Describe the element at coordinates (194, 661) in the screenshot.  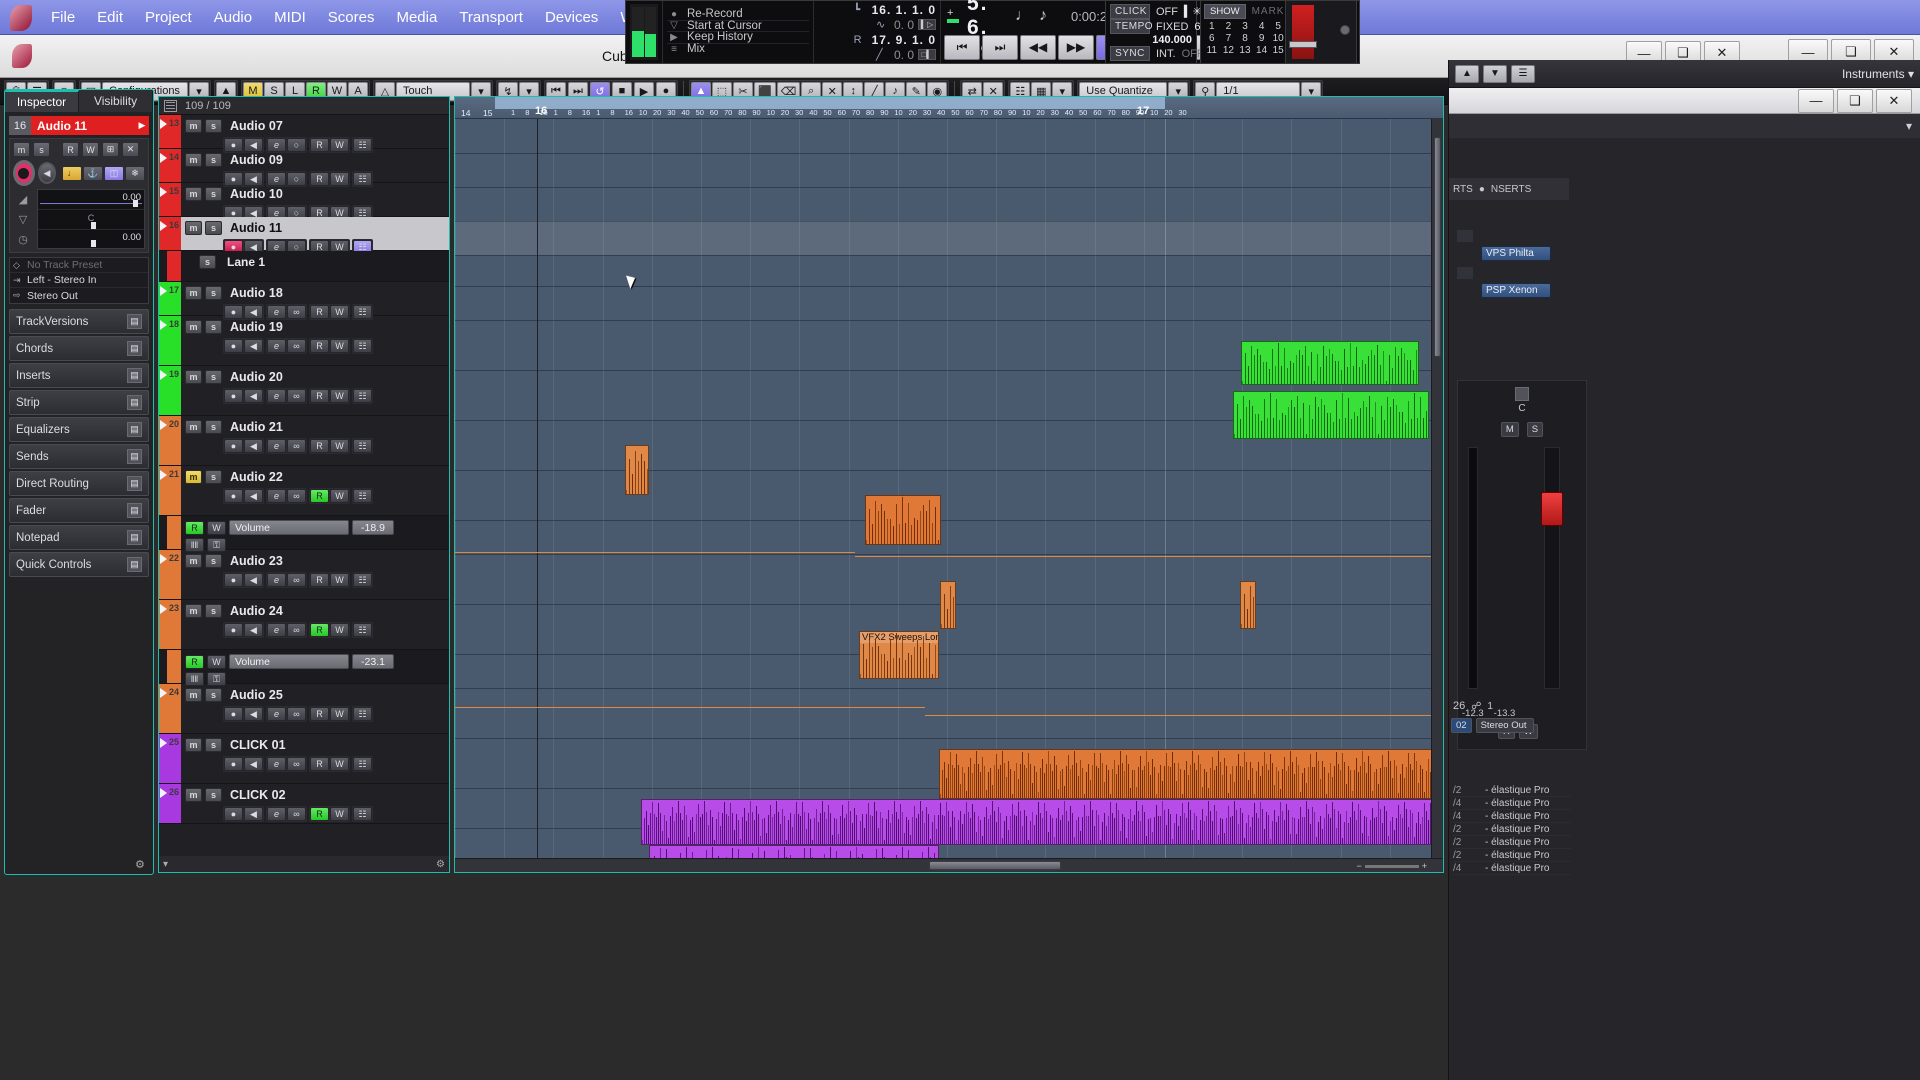
I see `automation-read-button: R` at that location.